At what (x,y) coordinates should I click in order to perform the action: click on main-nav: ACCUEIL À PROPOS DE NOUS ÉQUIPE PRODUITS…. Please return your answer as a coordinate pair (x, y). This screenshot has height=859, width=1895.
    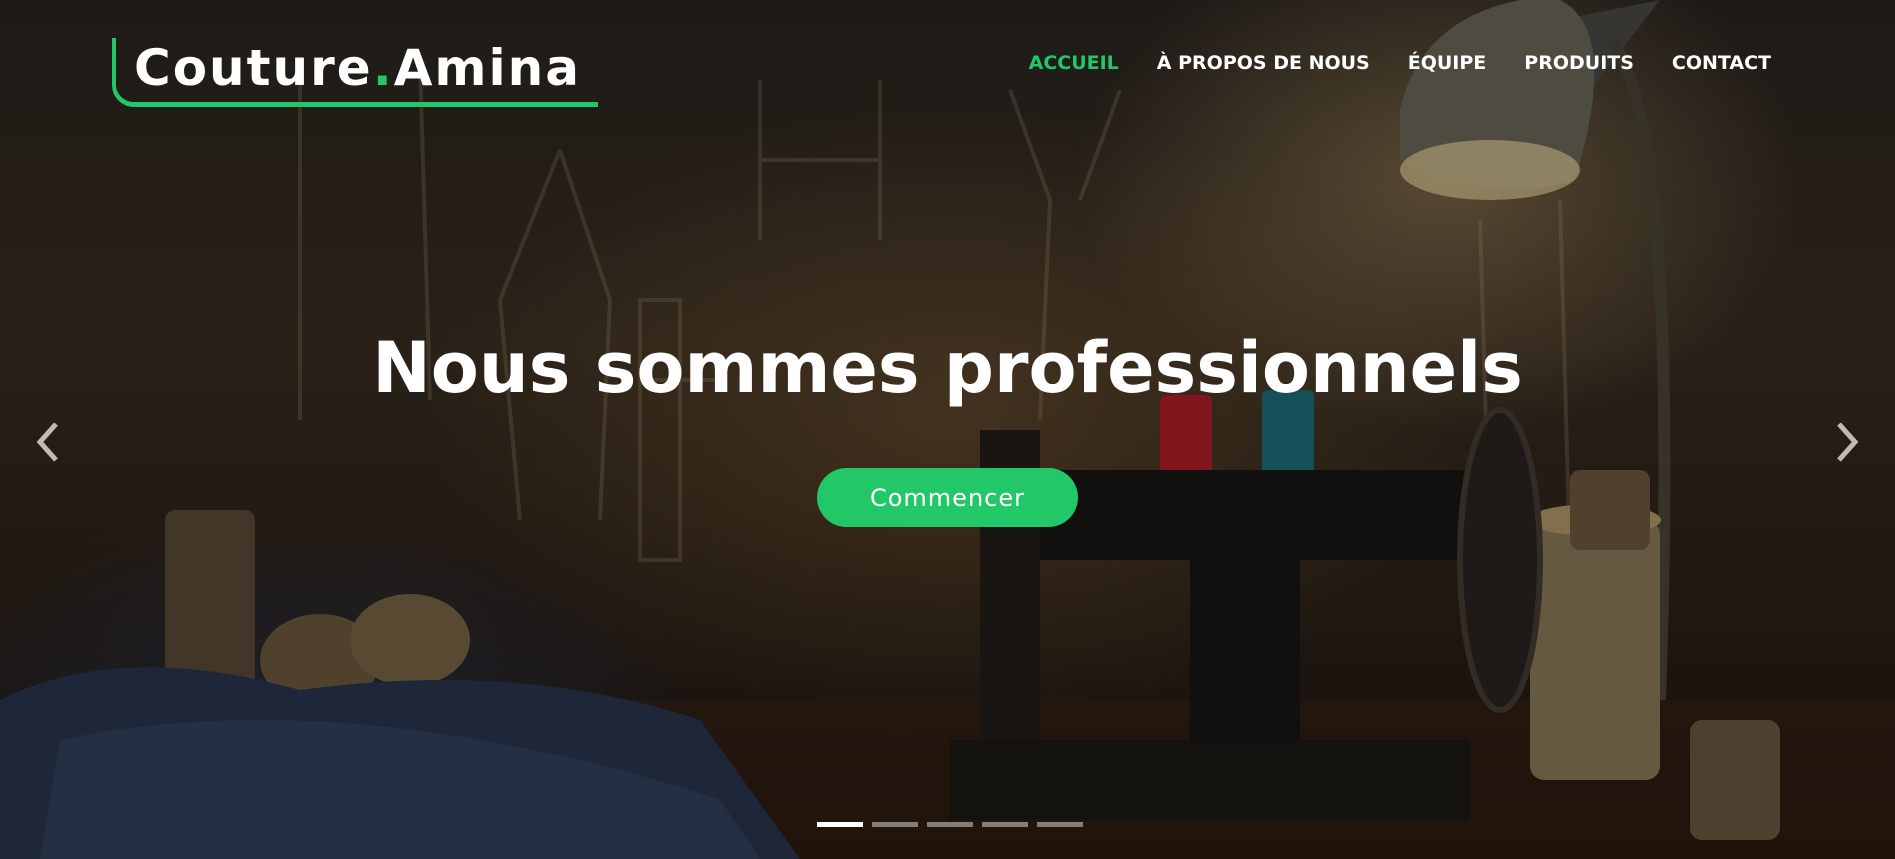
    Looking at the image, I should click on (1400, 63).